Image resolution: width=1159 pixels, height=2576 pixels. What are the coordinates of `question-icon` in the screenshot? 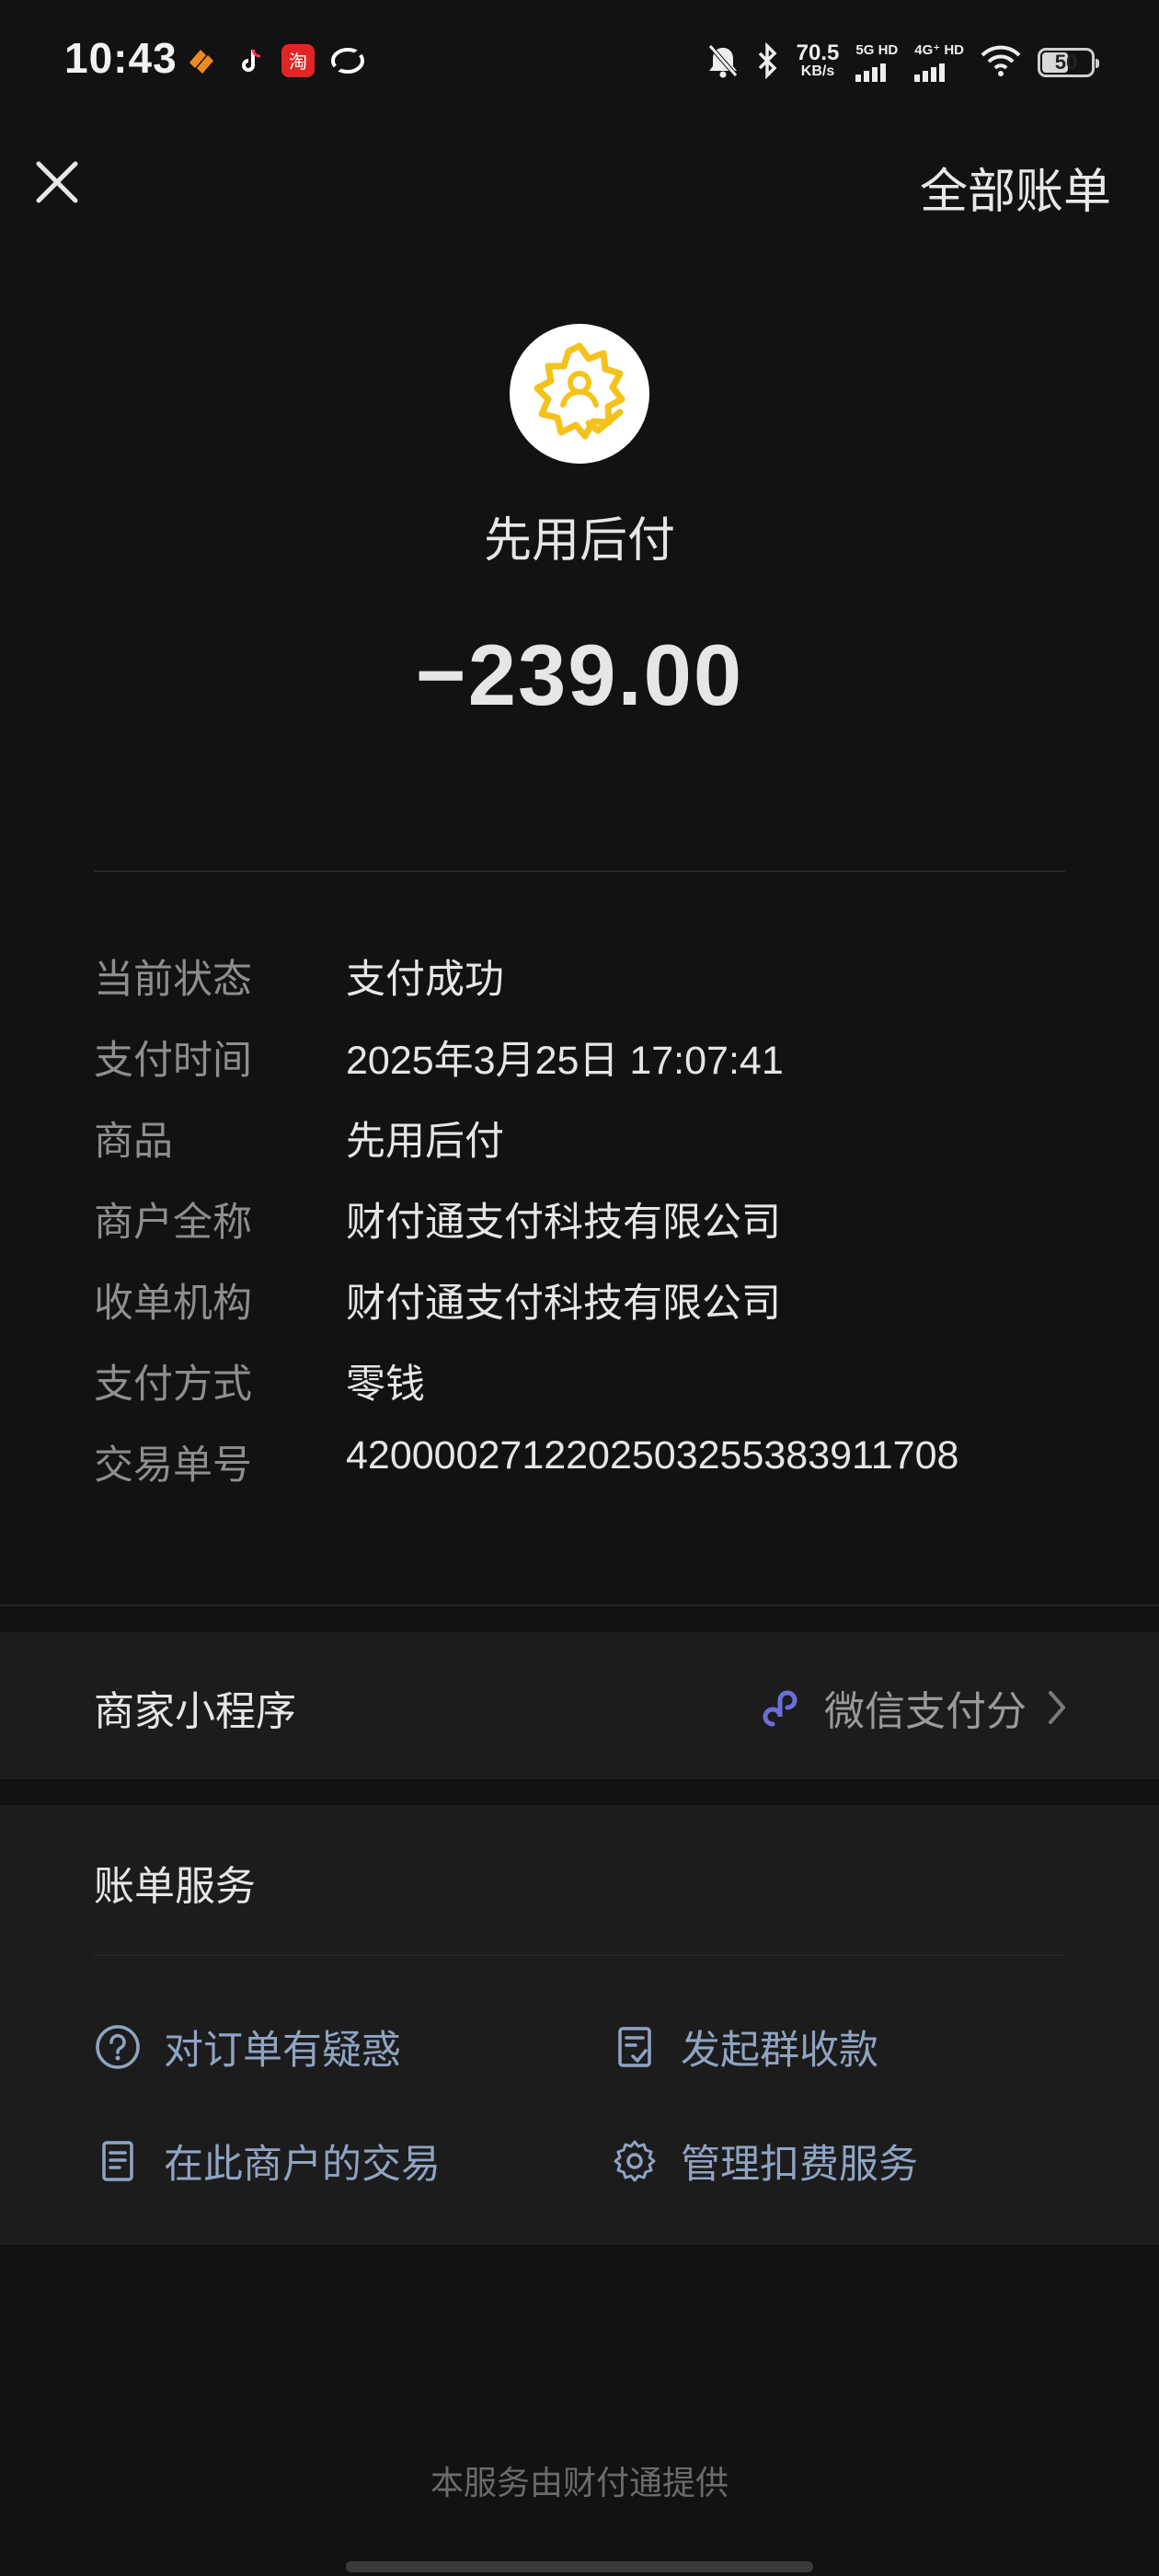 It's located at (118, 2047).